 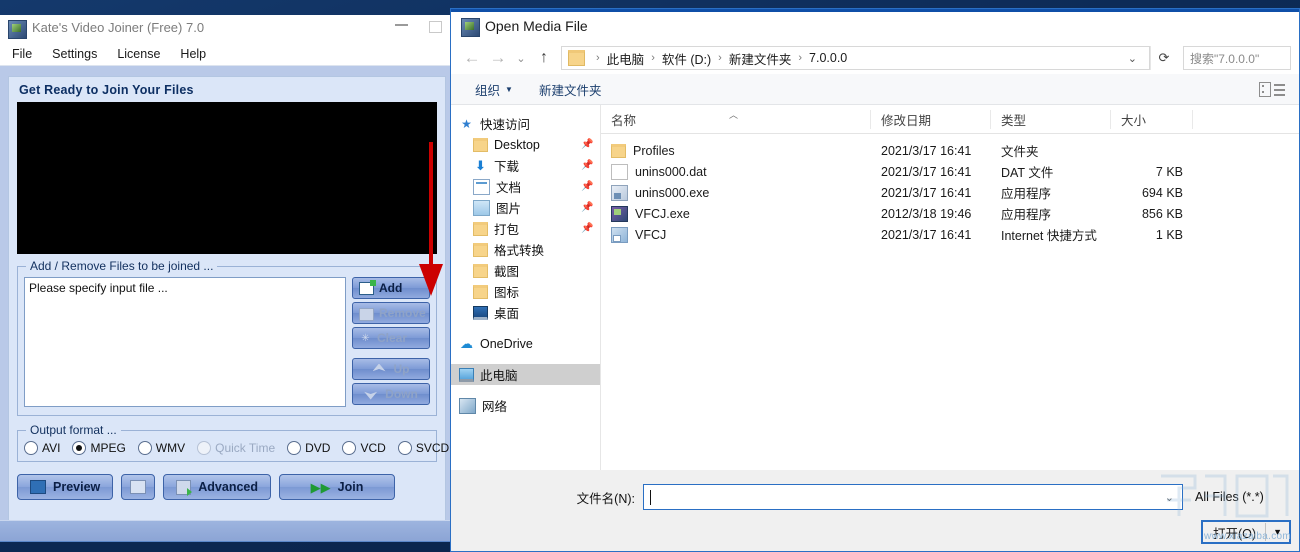 I want to click on preview-label: Preview, so click(x=77, y=487).